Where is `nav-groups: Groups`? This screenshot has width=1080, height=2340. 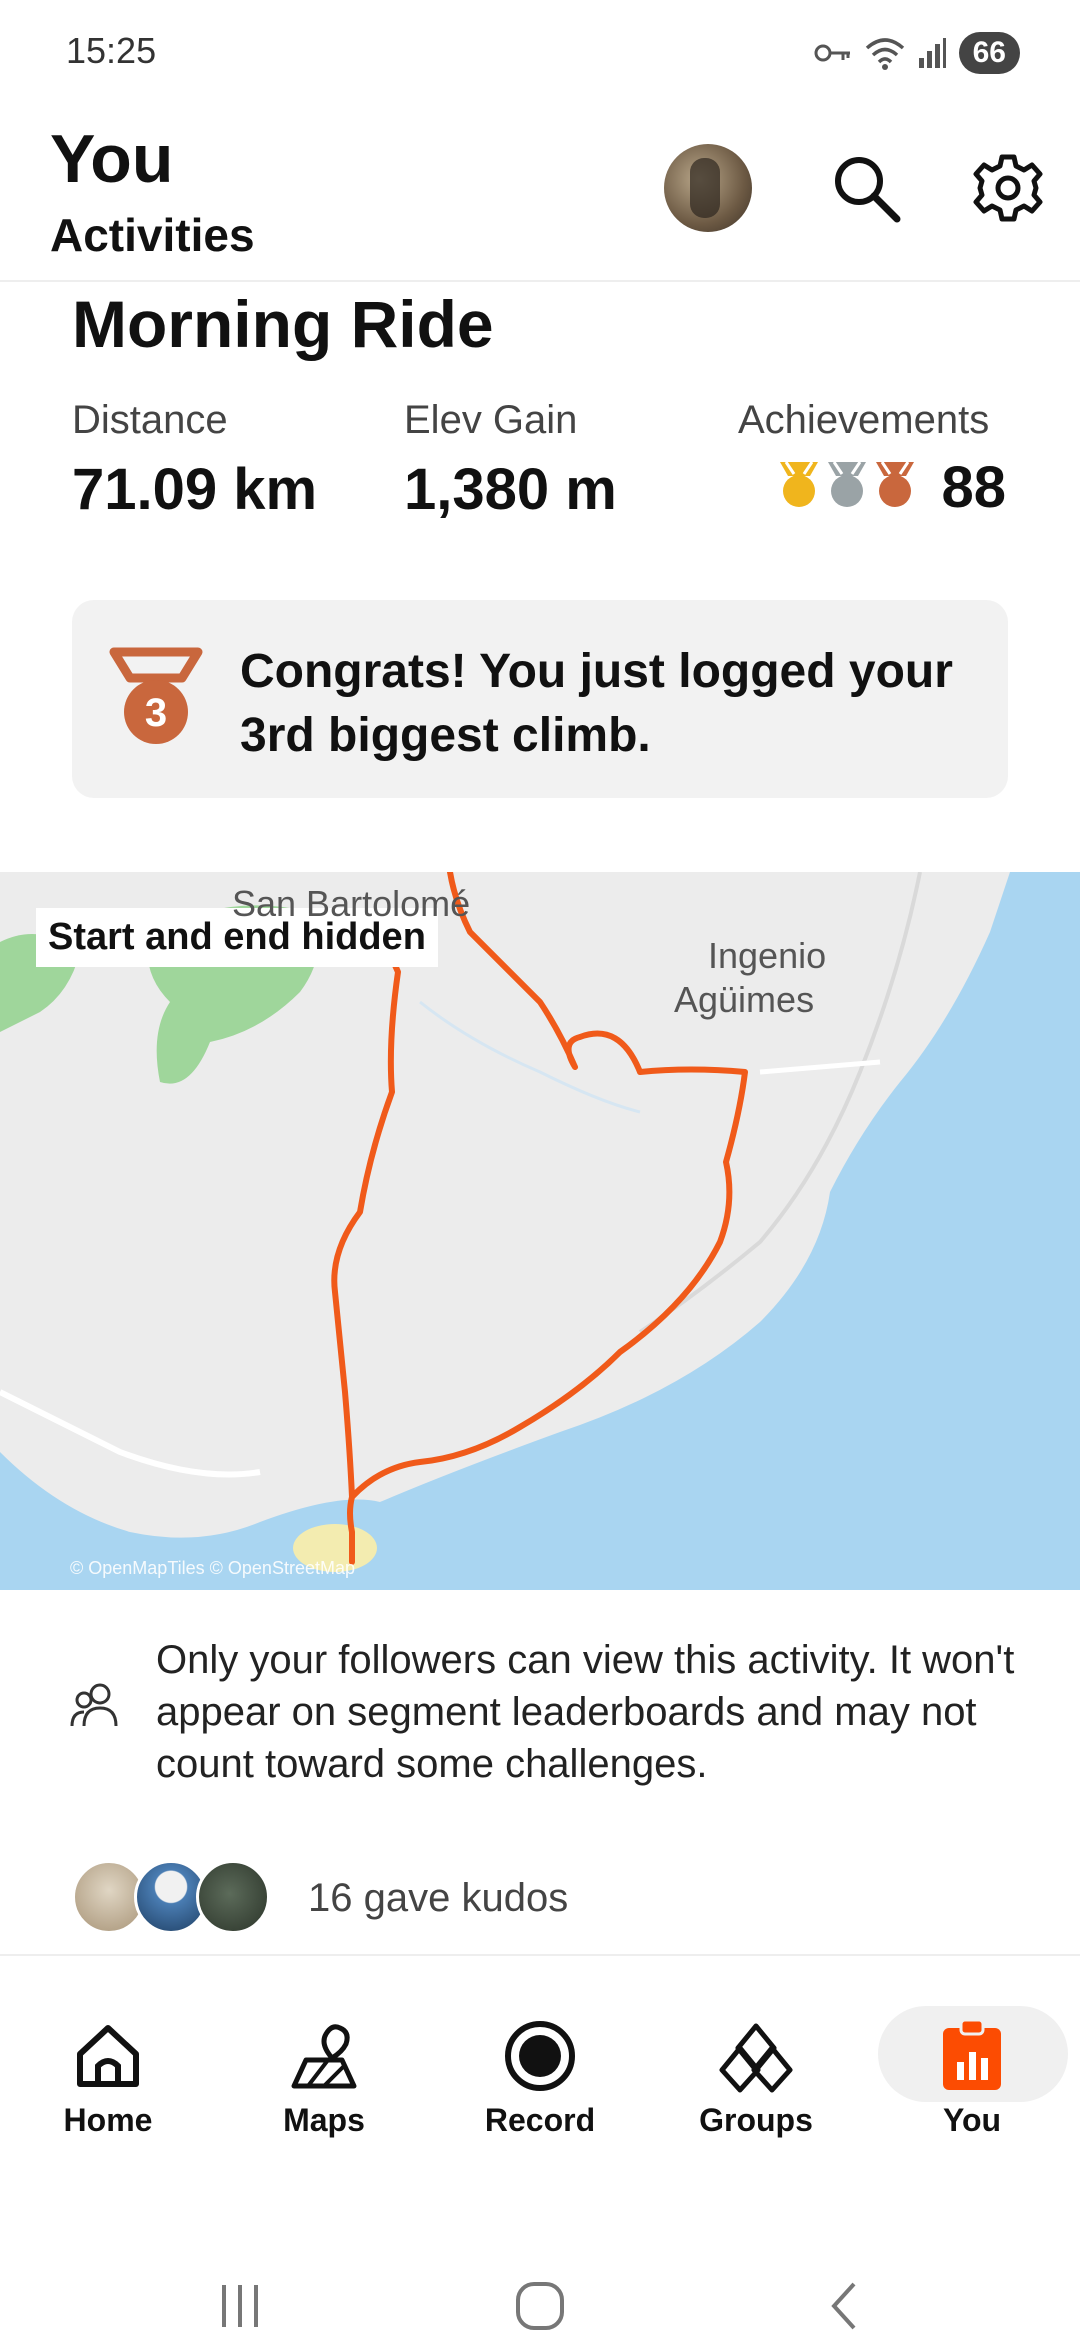
nav-groups: Groups is located at coordinates (756, 2056).